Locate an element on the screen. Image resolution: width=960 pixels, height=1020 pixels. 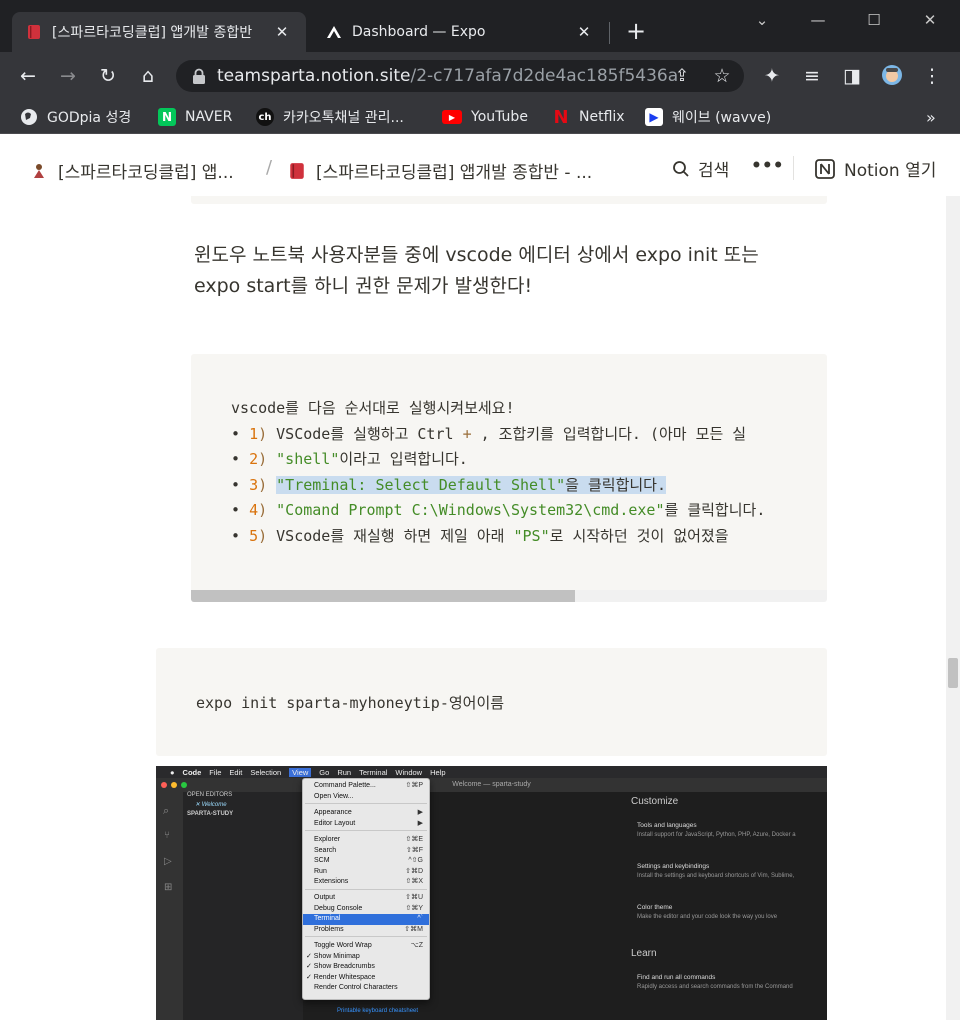
menu-item: ✓ Show Breadcrumbs is located at coordinates (366, 967).